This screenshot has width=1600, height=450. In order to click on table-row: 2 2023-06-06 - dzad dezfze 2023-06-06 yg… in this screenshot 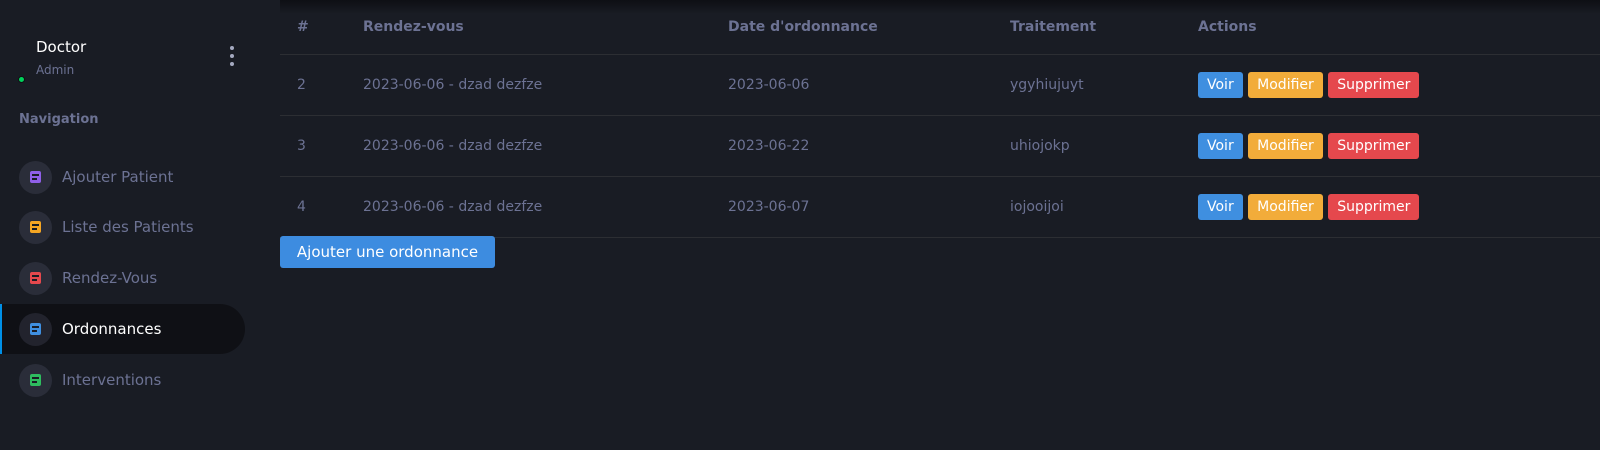, I will do `click(940, 85)`.